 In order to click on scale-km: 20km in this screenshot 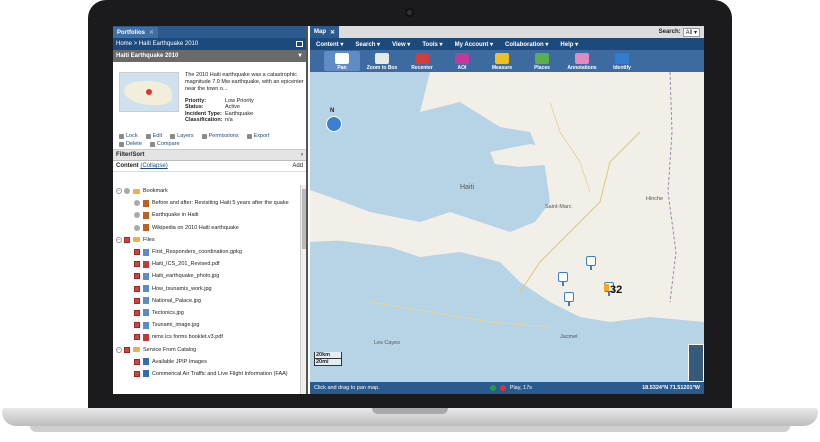, I will do `click(328, 355)`.